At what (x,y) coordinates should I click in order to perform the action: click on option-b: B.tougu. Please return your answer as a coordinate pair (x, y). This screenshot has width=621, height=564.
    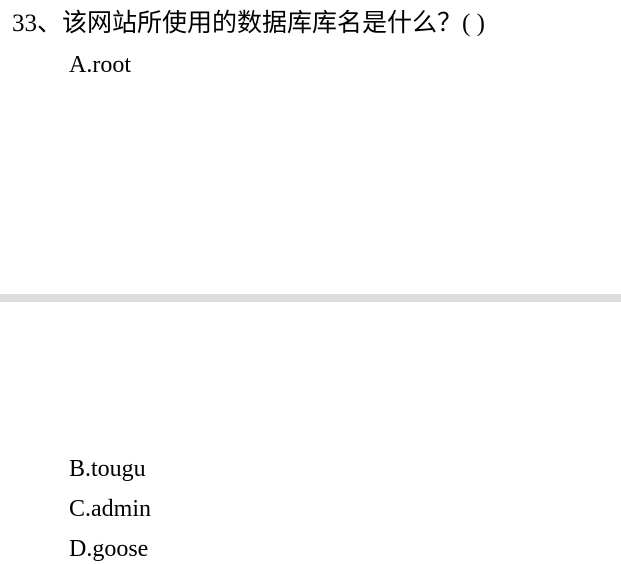
    Looking at the image, I should click on (107, 469).